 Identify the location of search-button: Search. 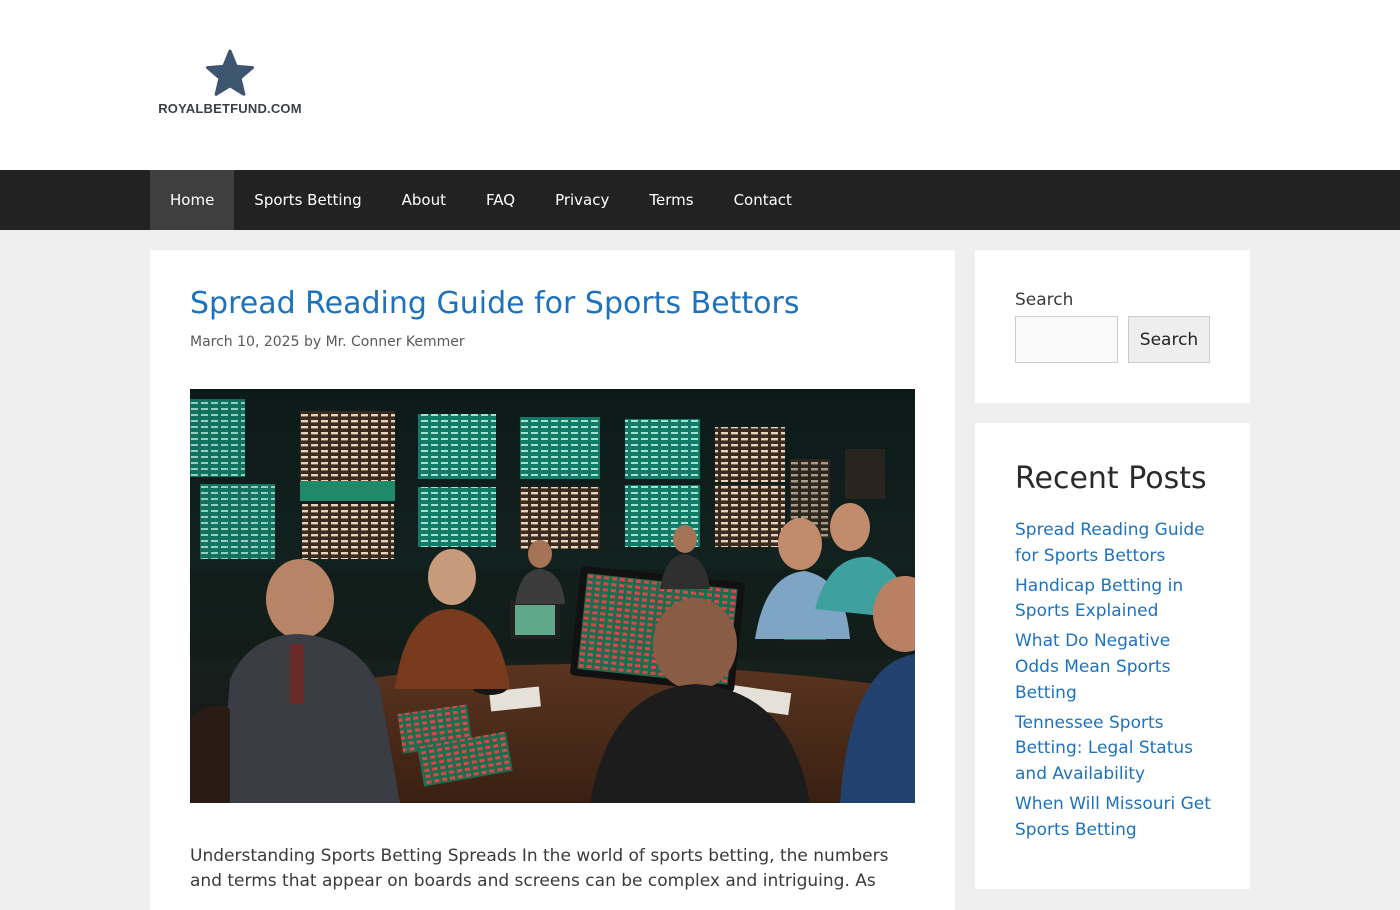
(1169, 339).